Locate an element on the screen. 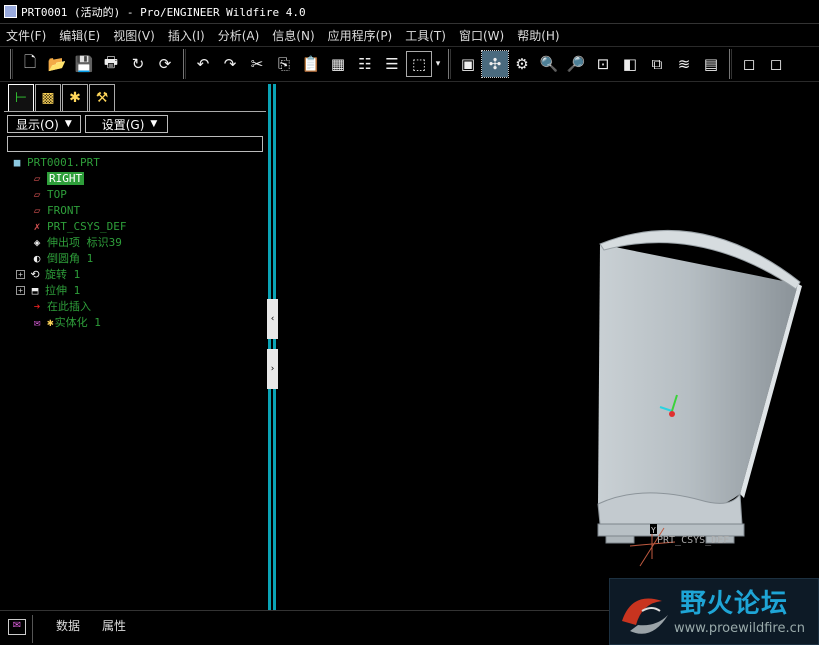  menu-insert: 插入(I) is located at coordinates (186, 35).